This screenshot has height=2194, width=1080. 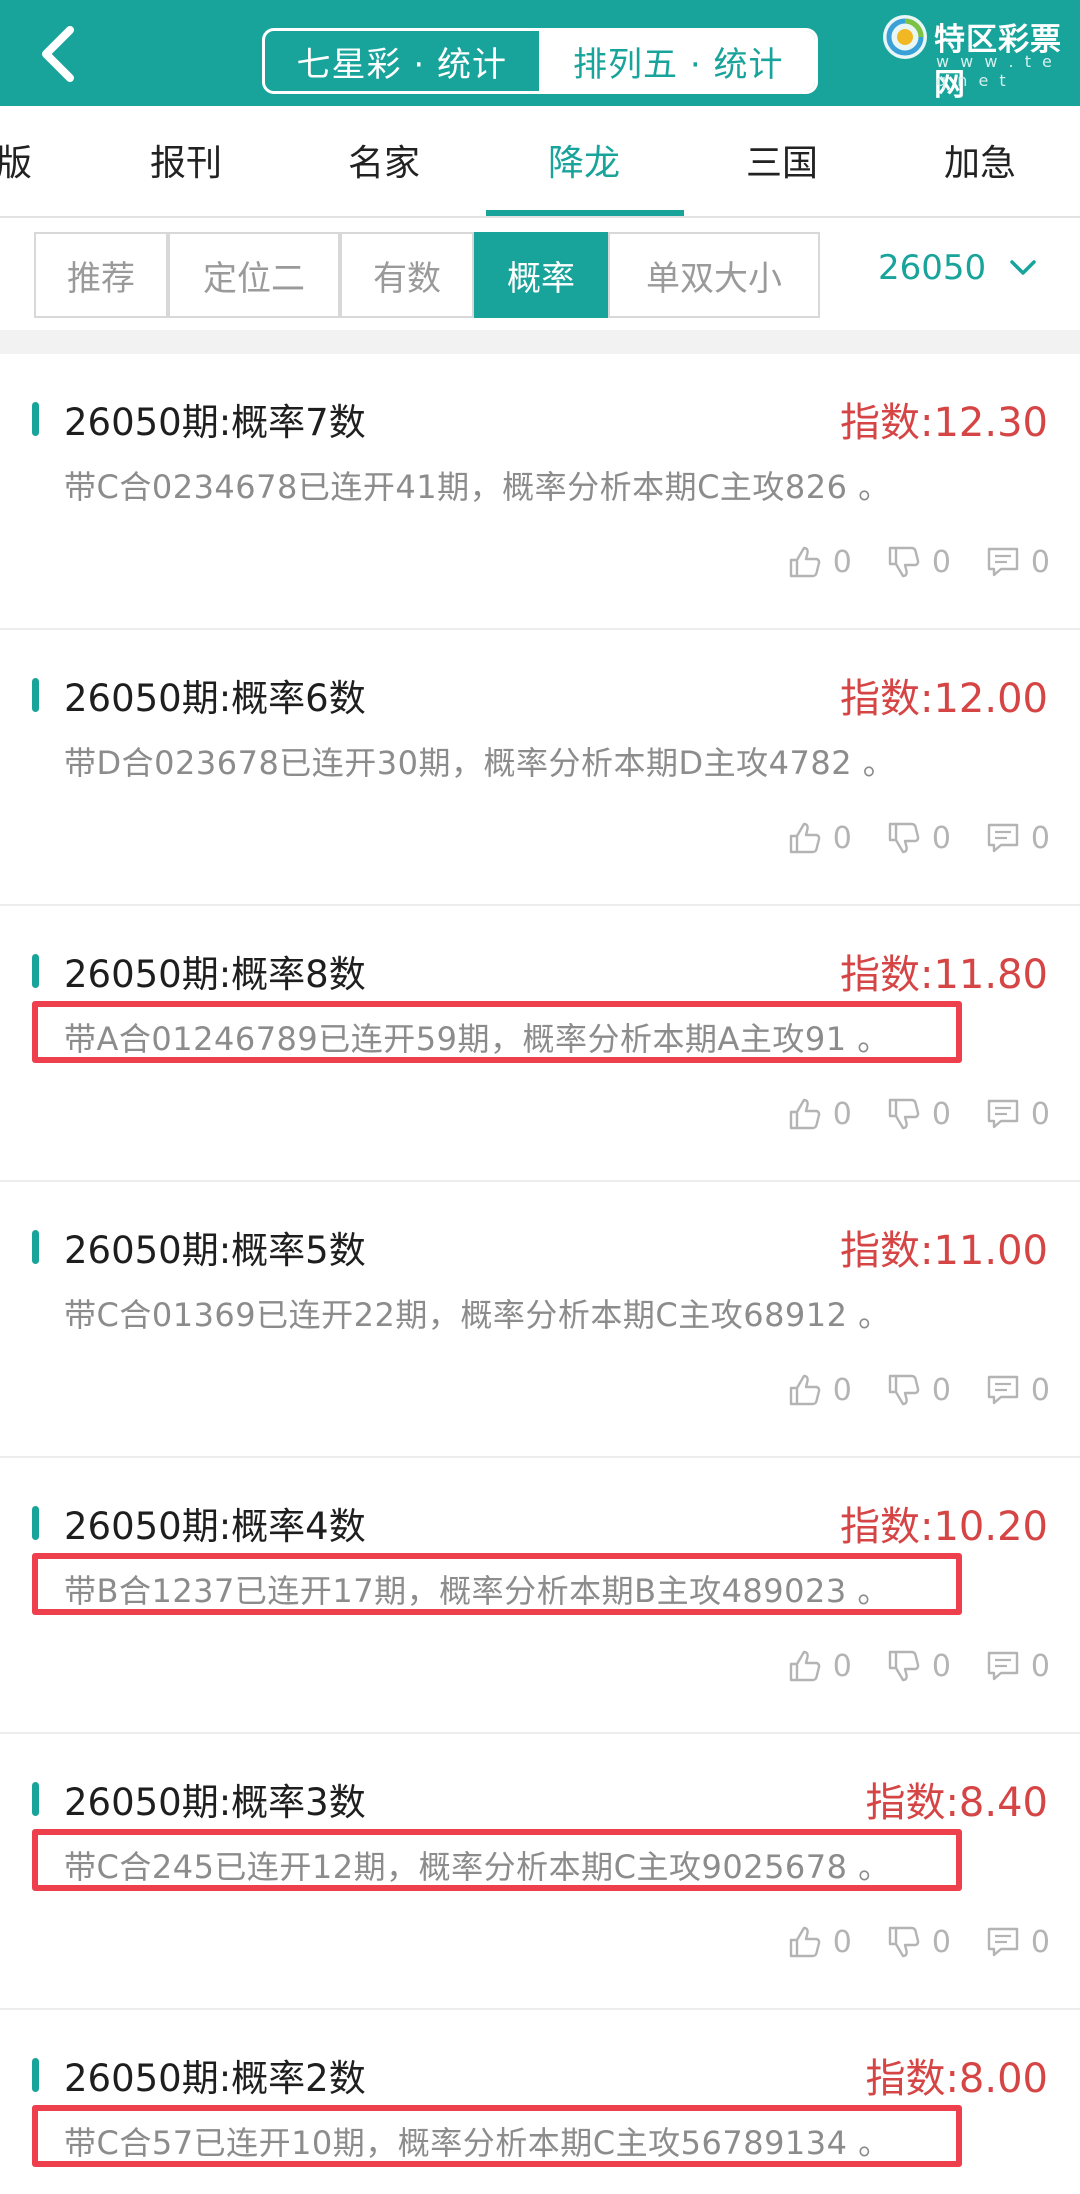 What do you see at coordinates (782, 160) in the screenshot?
I see `tab-sanguo: 三国` at bounding box center [782, 160].